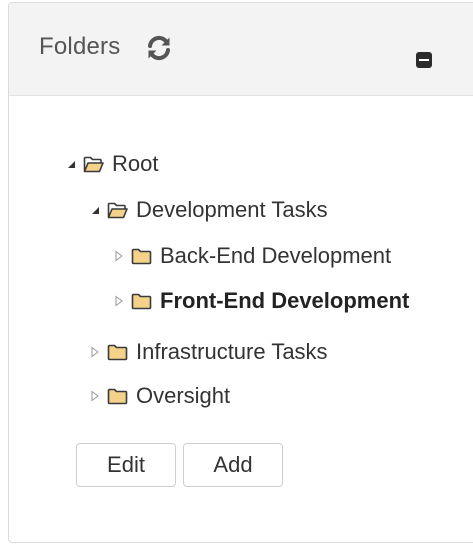 Image resolution: width=473 pixels, height=548 pixels. I want to click on tree-node-front-end-development: Front-End Development, so click(261, 301).